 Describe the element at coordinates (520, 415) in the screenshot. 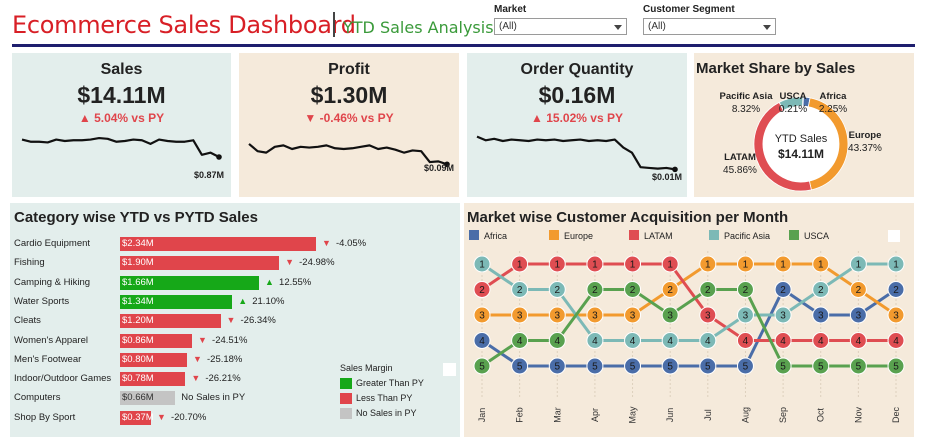

I see `x-tick-label: Feb` at that location.